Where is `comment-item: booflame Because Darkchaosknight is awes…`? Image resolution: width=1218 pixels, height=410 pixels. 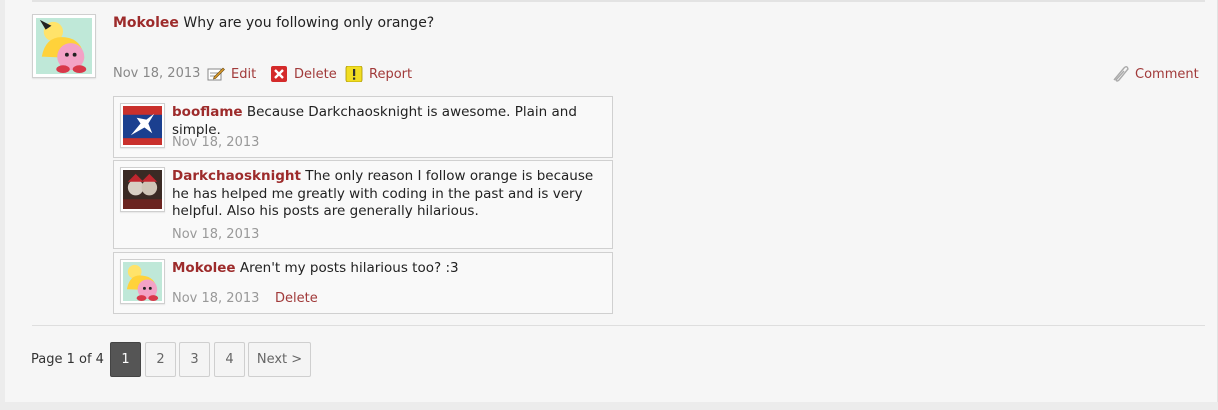
comment-item: booflame Because Darkchaosknight is awes… is located at coordinates (363, 127).